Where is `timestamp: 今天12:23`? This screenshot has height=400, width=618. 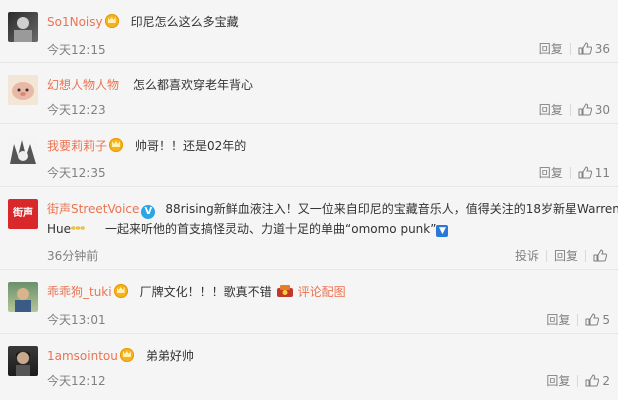 timestamp: 今天12:23 is located at coordinates (76, 110).